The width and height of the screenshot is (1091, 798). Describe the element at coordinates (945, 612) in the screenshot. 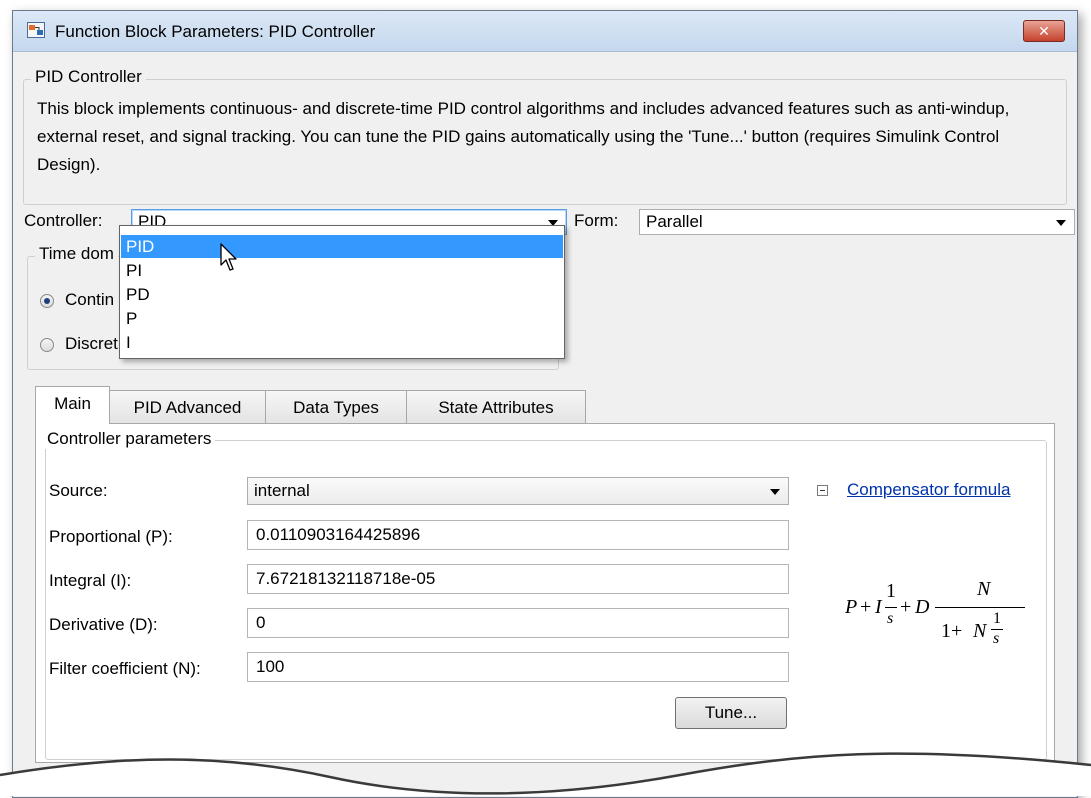

I see `compensator-formula: P + I 1 s + D N 1+ N 1 s` at that location.